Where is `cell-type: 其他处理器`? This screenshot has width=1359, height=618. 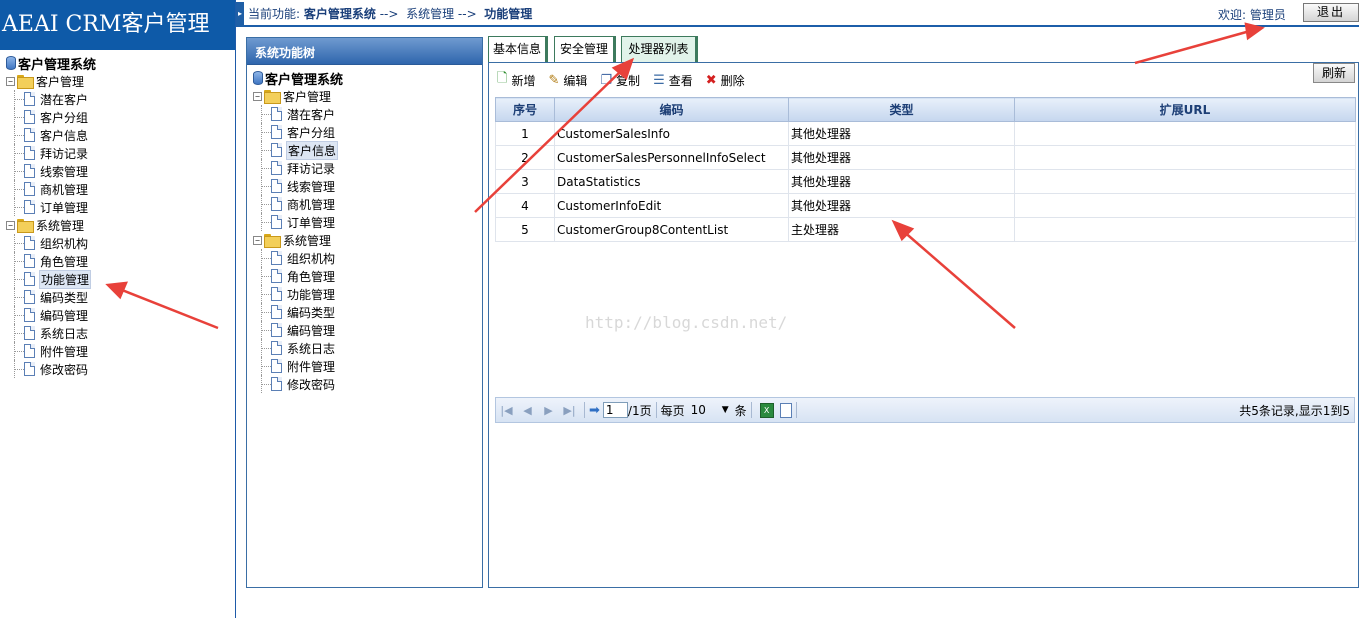
cell-type: 其他处理器 is located at coordinates (901, 205).